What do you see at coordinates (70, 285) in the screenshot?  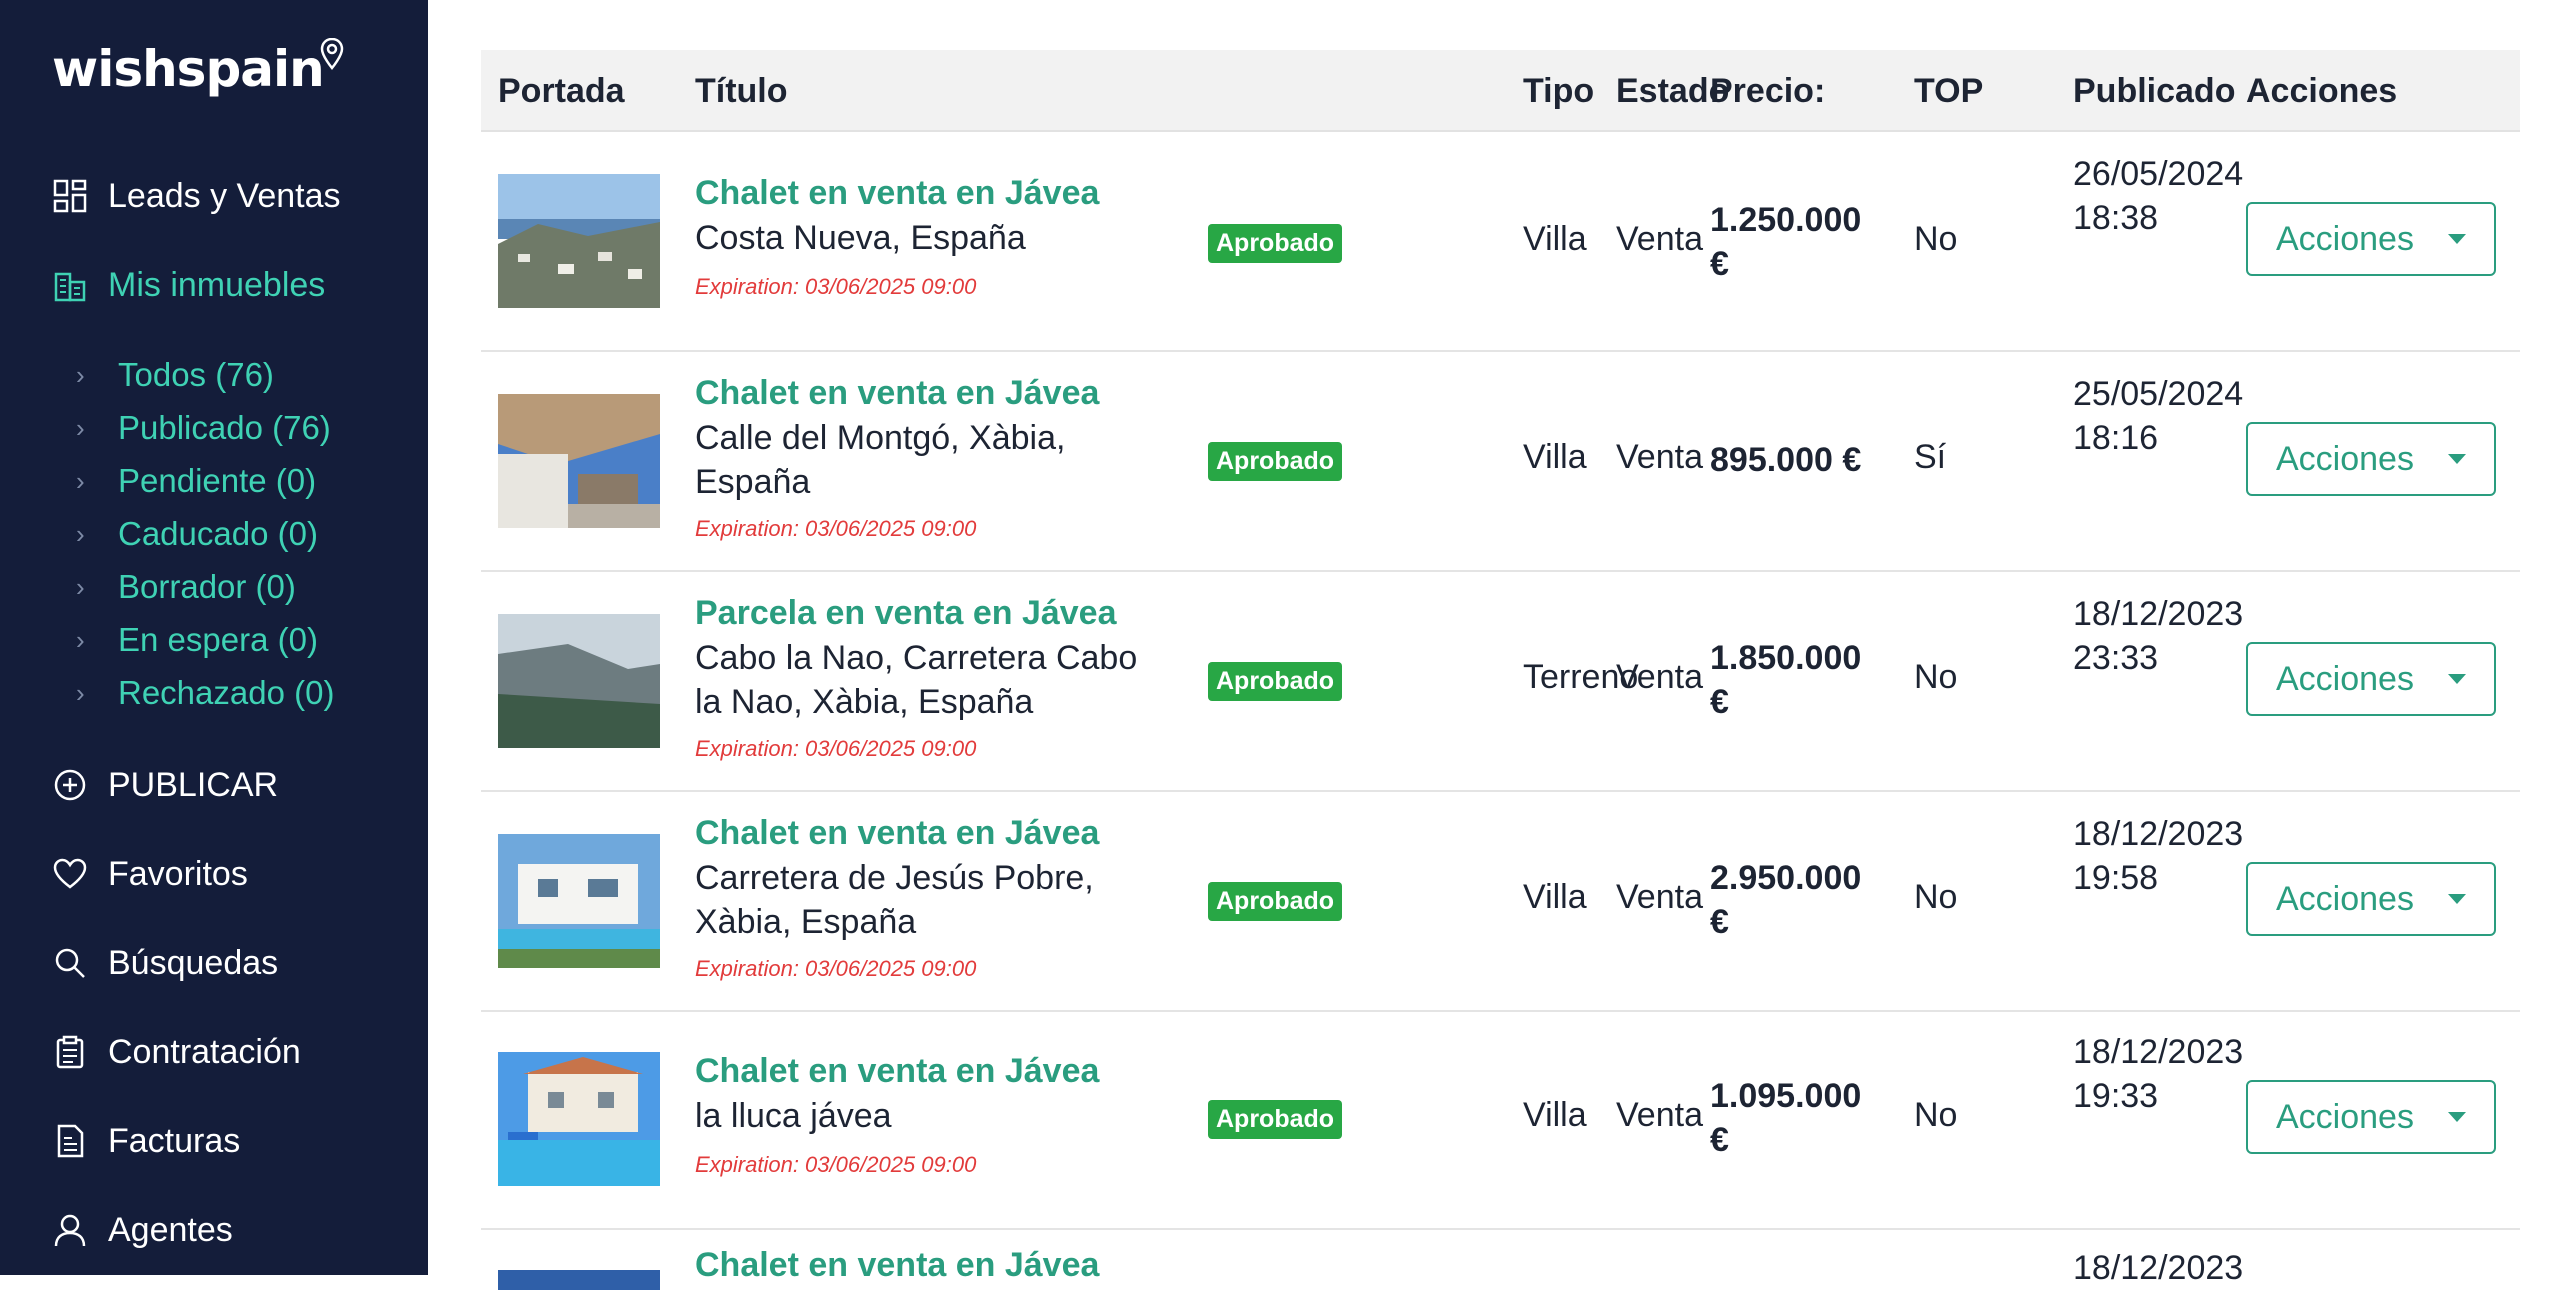 I see `building-icon` at bounding box center [70, 285].